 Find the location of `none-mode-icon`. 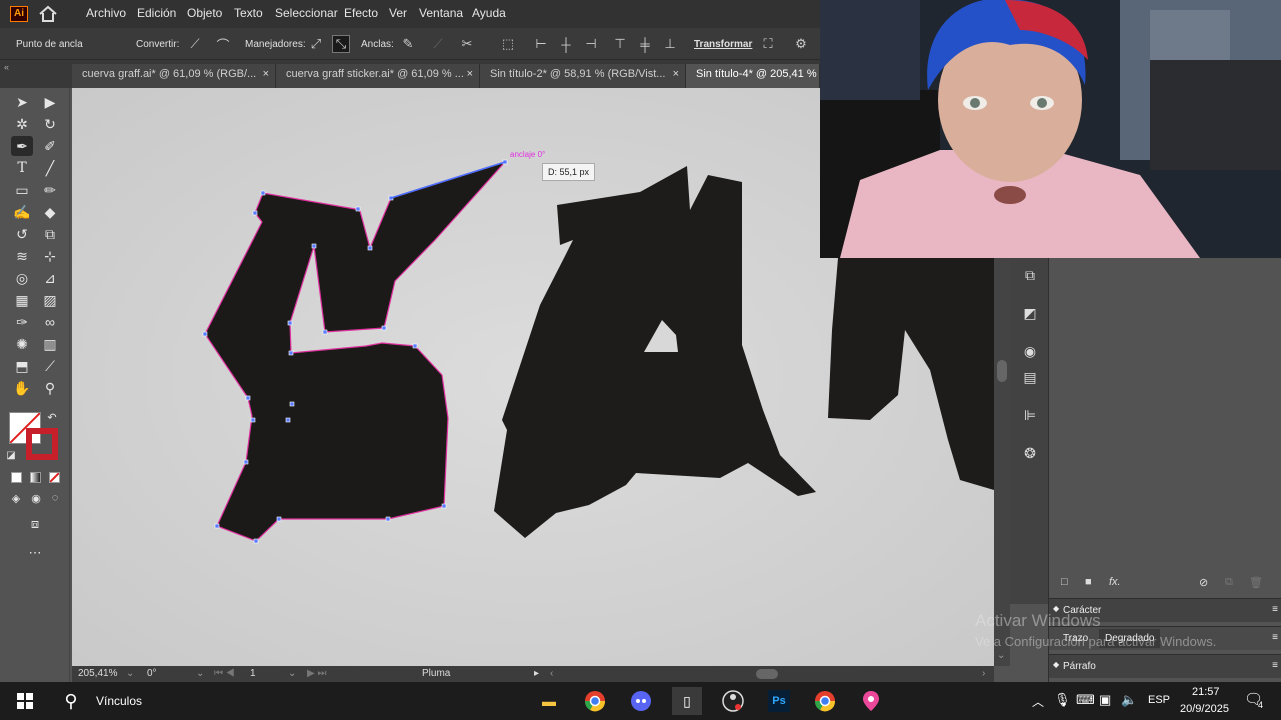

none-mode-icon is located at coordinates (54, 477).